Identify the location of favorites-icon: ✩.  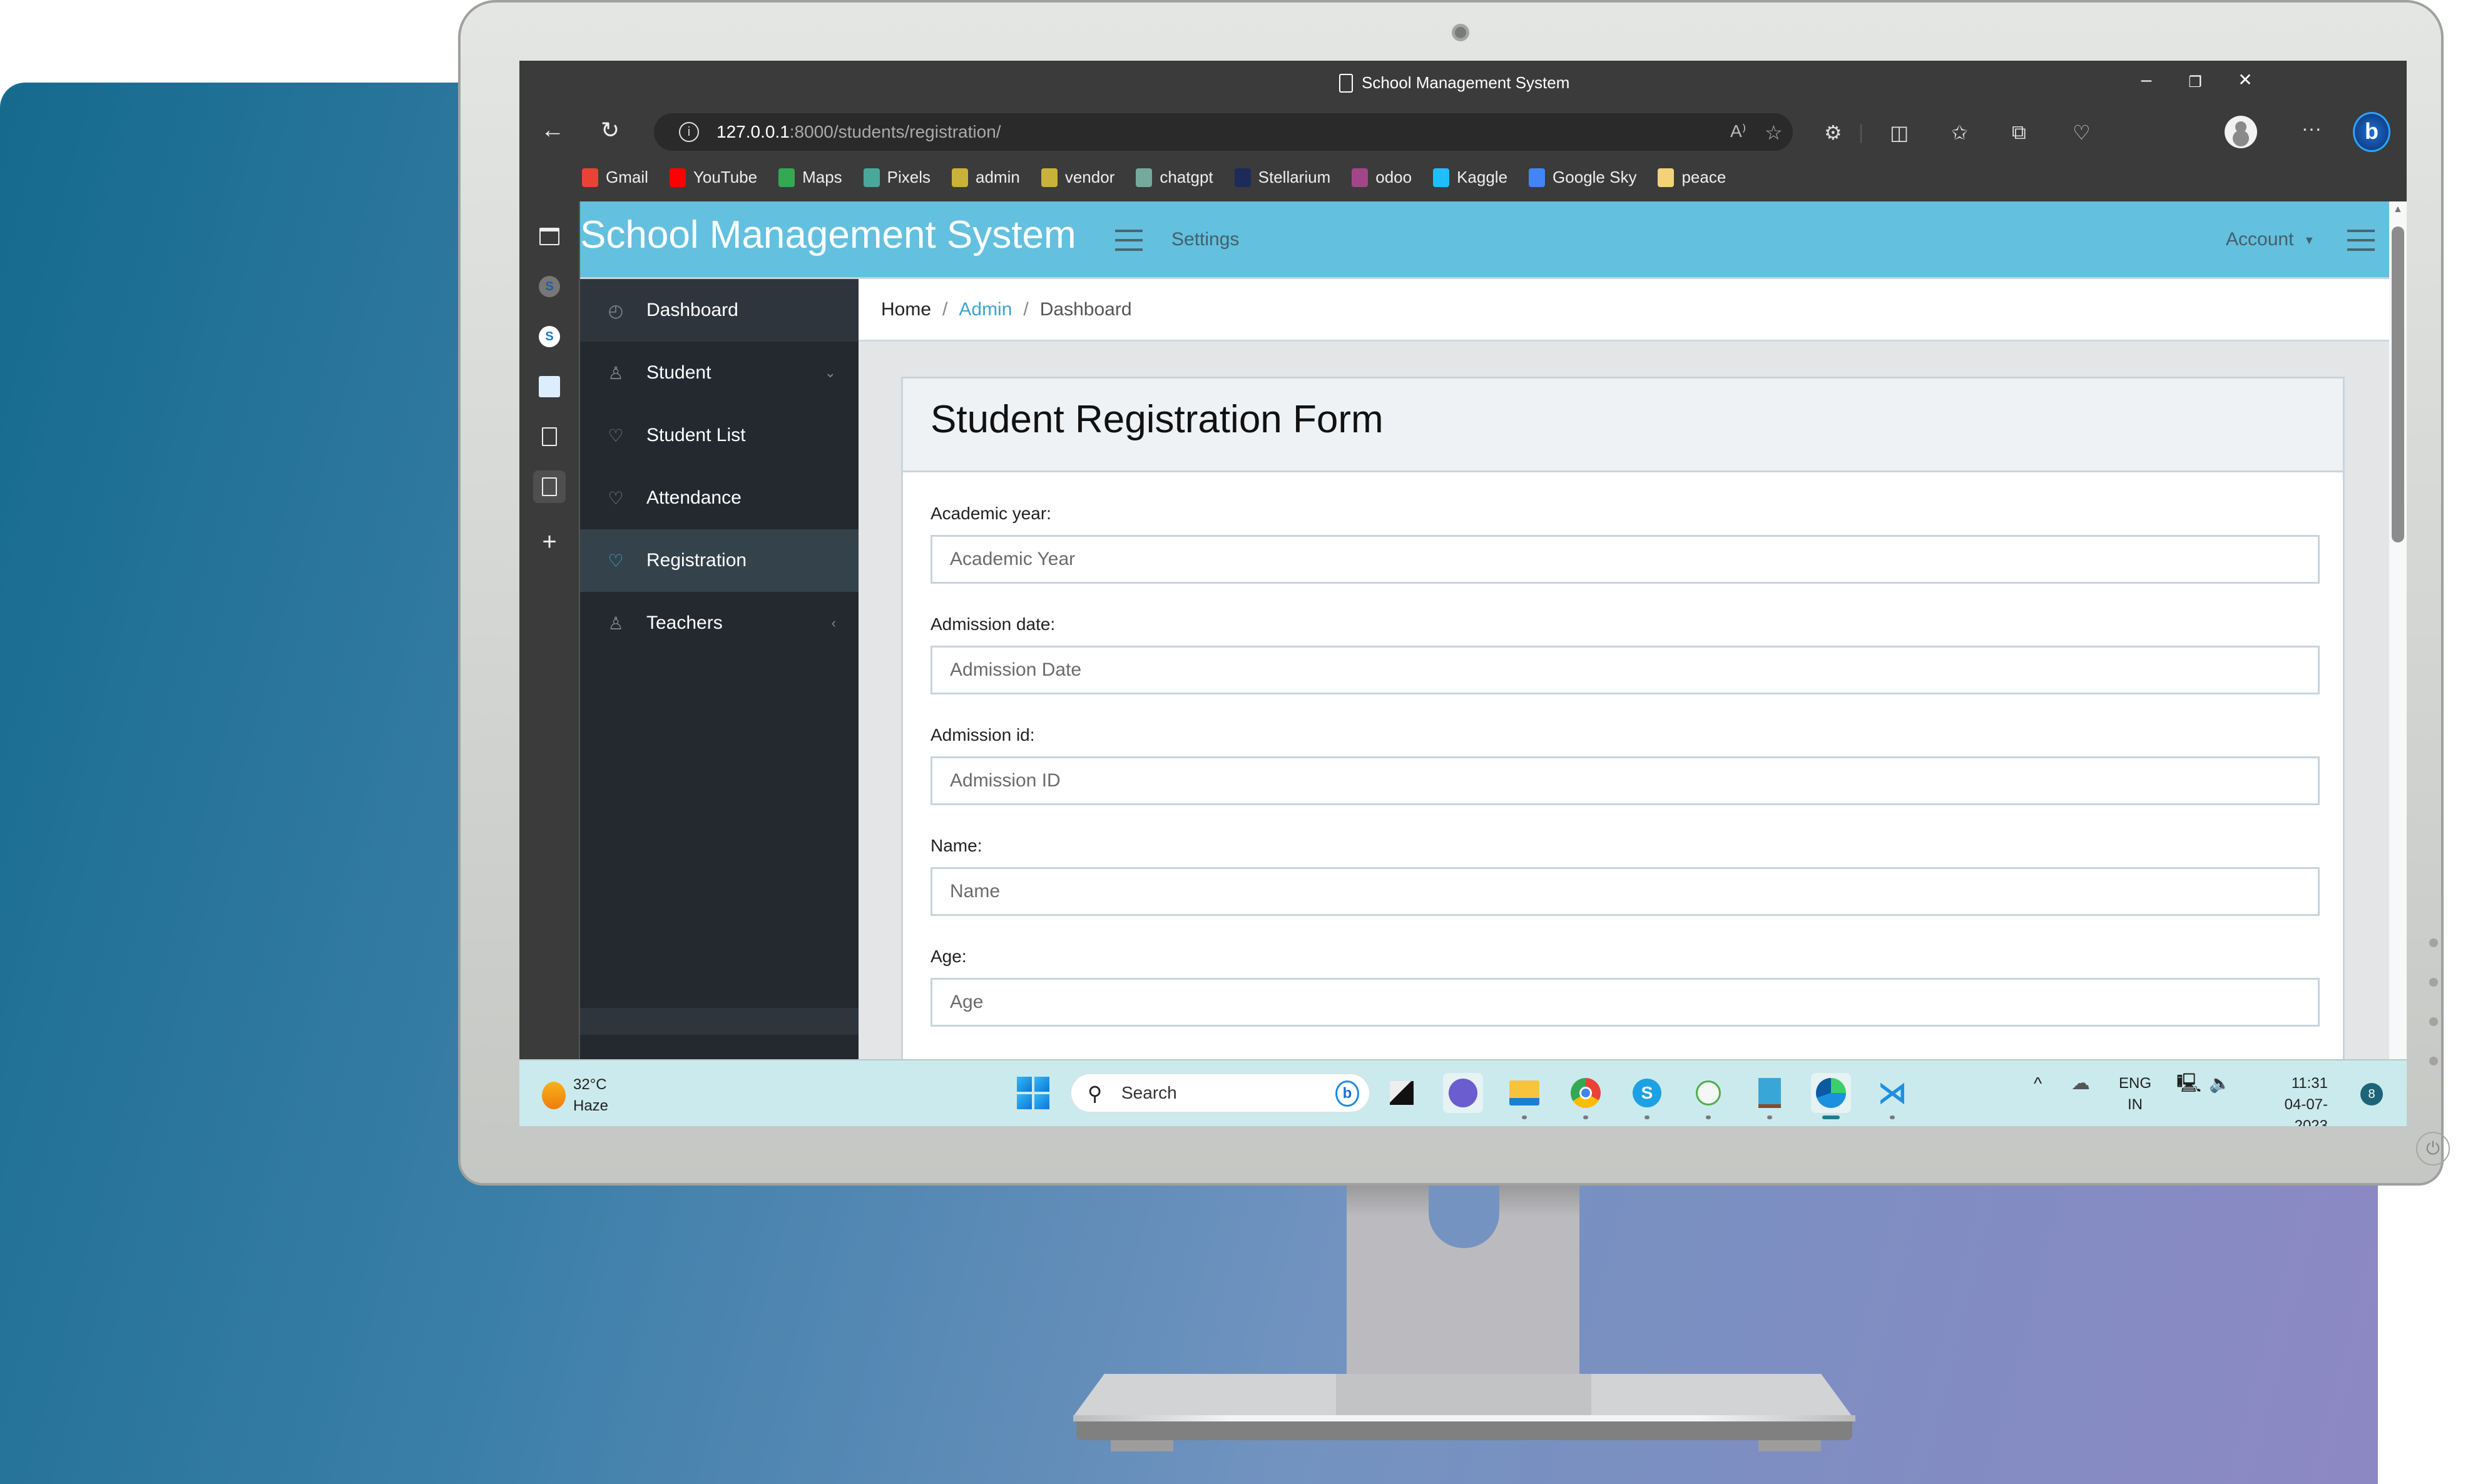
(1959, 133).